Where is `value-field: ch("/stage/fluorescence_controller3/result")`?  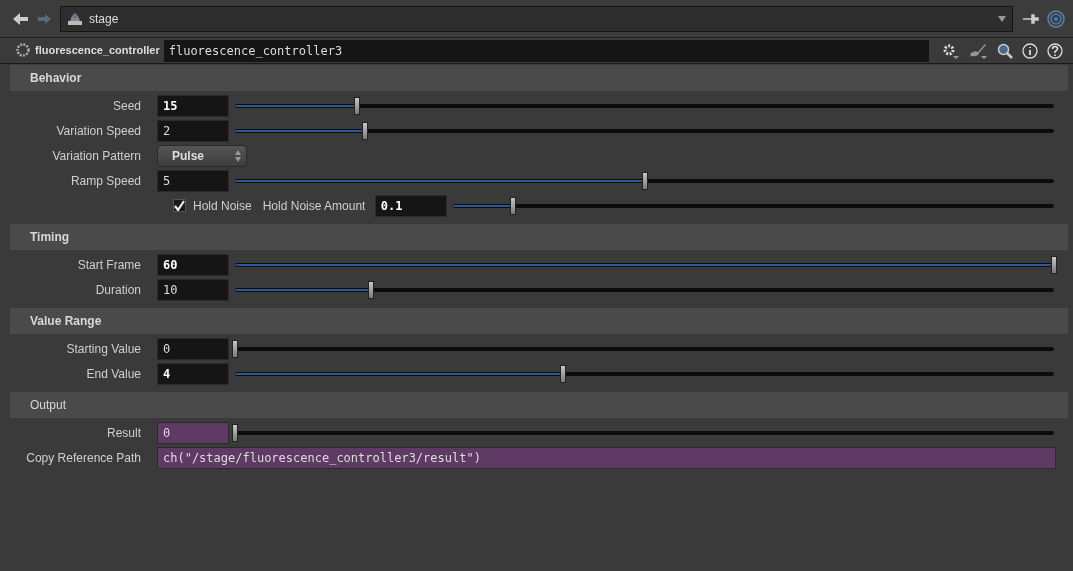
value-field: ch("/stage/fluorescence_controller3/result") is located at coordinates (606, 457).